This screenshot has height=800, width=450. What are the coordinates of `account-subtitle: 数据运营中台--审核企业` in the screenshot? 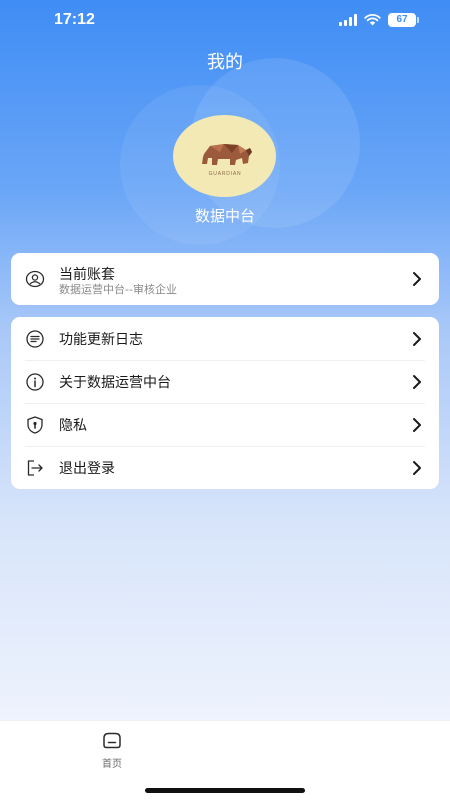 It's located at (118, 289).